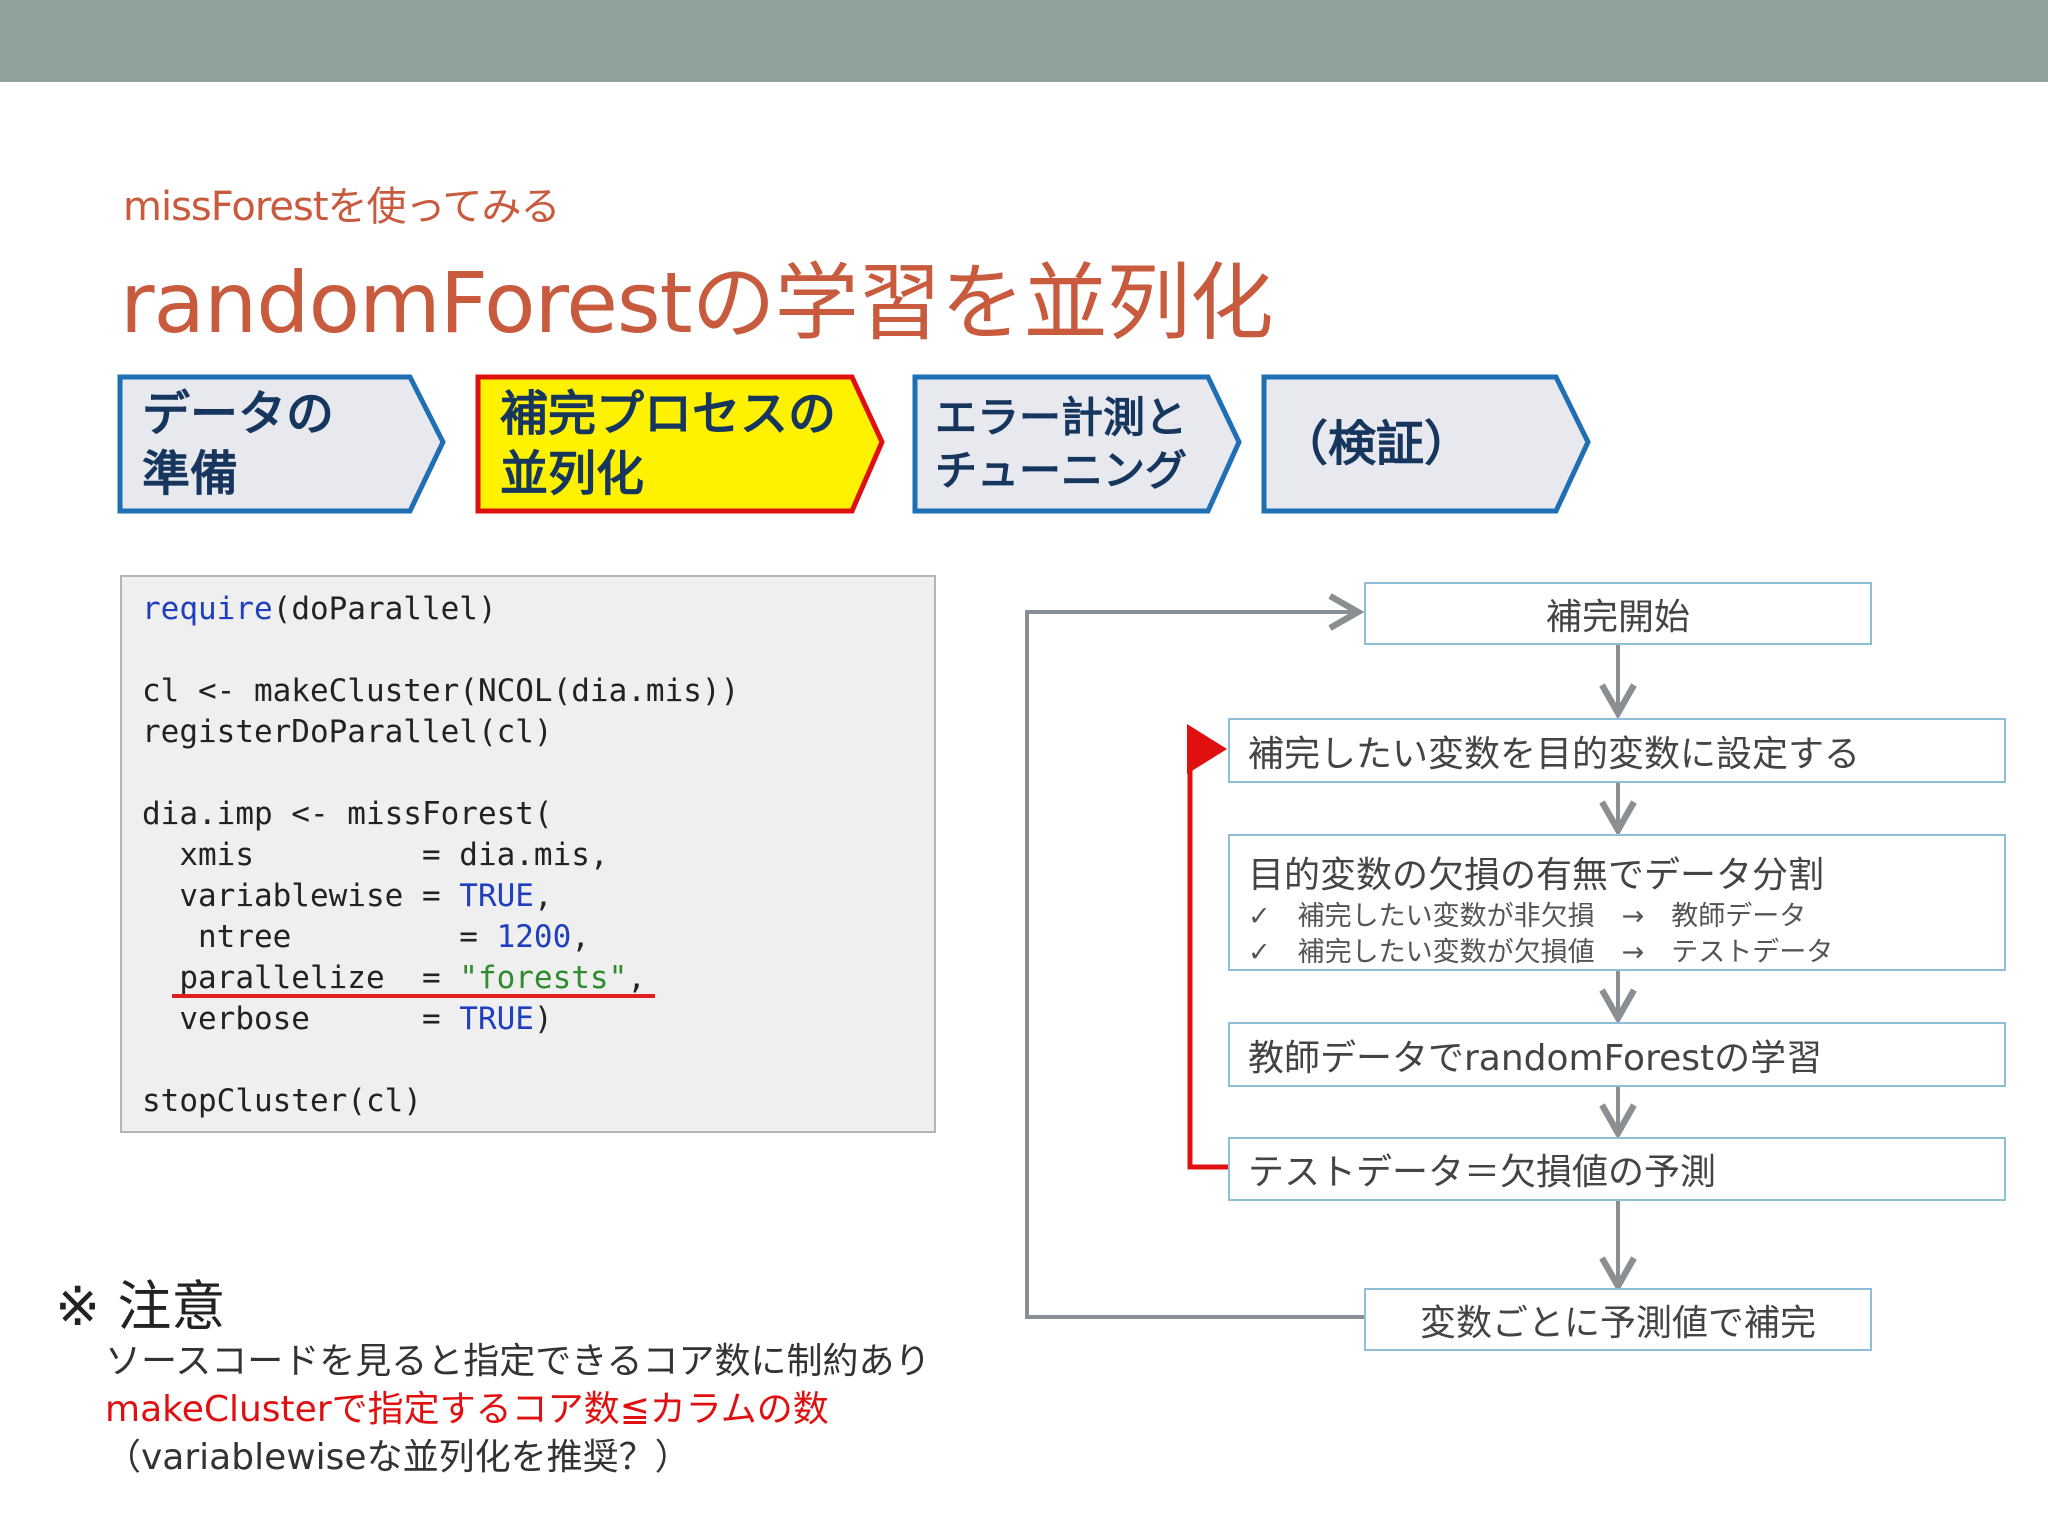 This screenshot has height=1536, width=2048. Describe the element at coordinates (207, 609) in the screenshot. I see `code-keyword: require` at that location.